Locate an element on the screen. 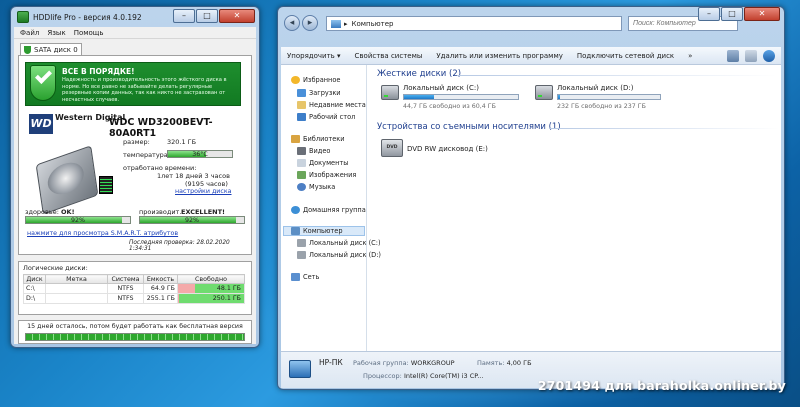  temp-value: 36°C is located at coordinates (200, 154).